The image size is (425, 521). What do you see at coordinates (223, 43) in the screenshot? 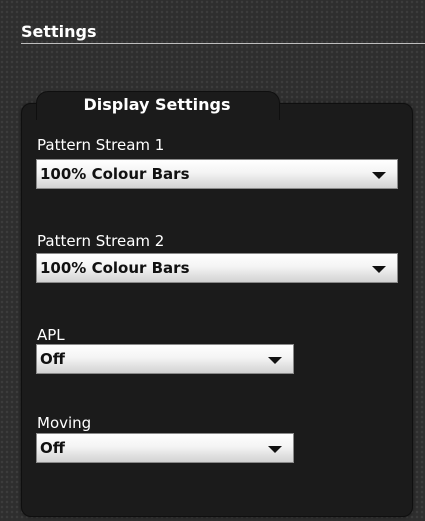
I see `header-divider` at bounding box center [223, 43].